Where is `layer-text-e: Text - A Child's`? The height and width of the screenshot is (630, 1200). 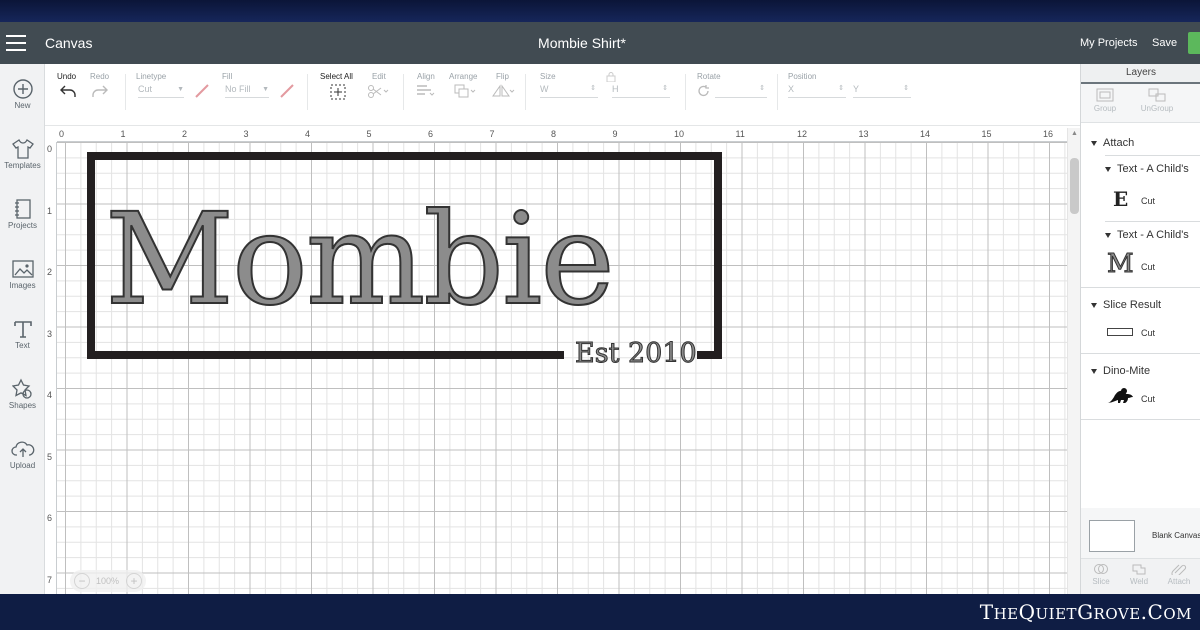 layer-text-e: Text - A Child's is located at coordinates (1147, 169).